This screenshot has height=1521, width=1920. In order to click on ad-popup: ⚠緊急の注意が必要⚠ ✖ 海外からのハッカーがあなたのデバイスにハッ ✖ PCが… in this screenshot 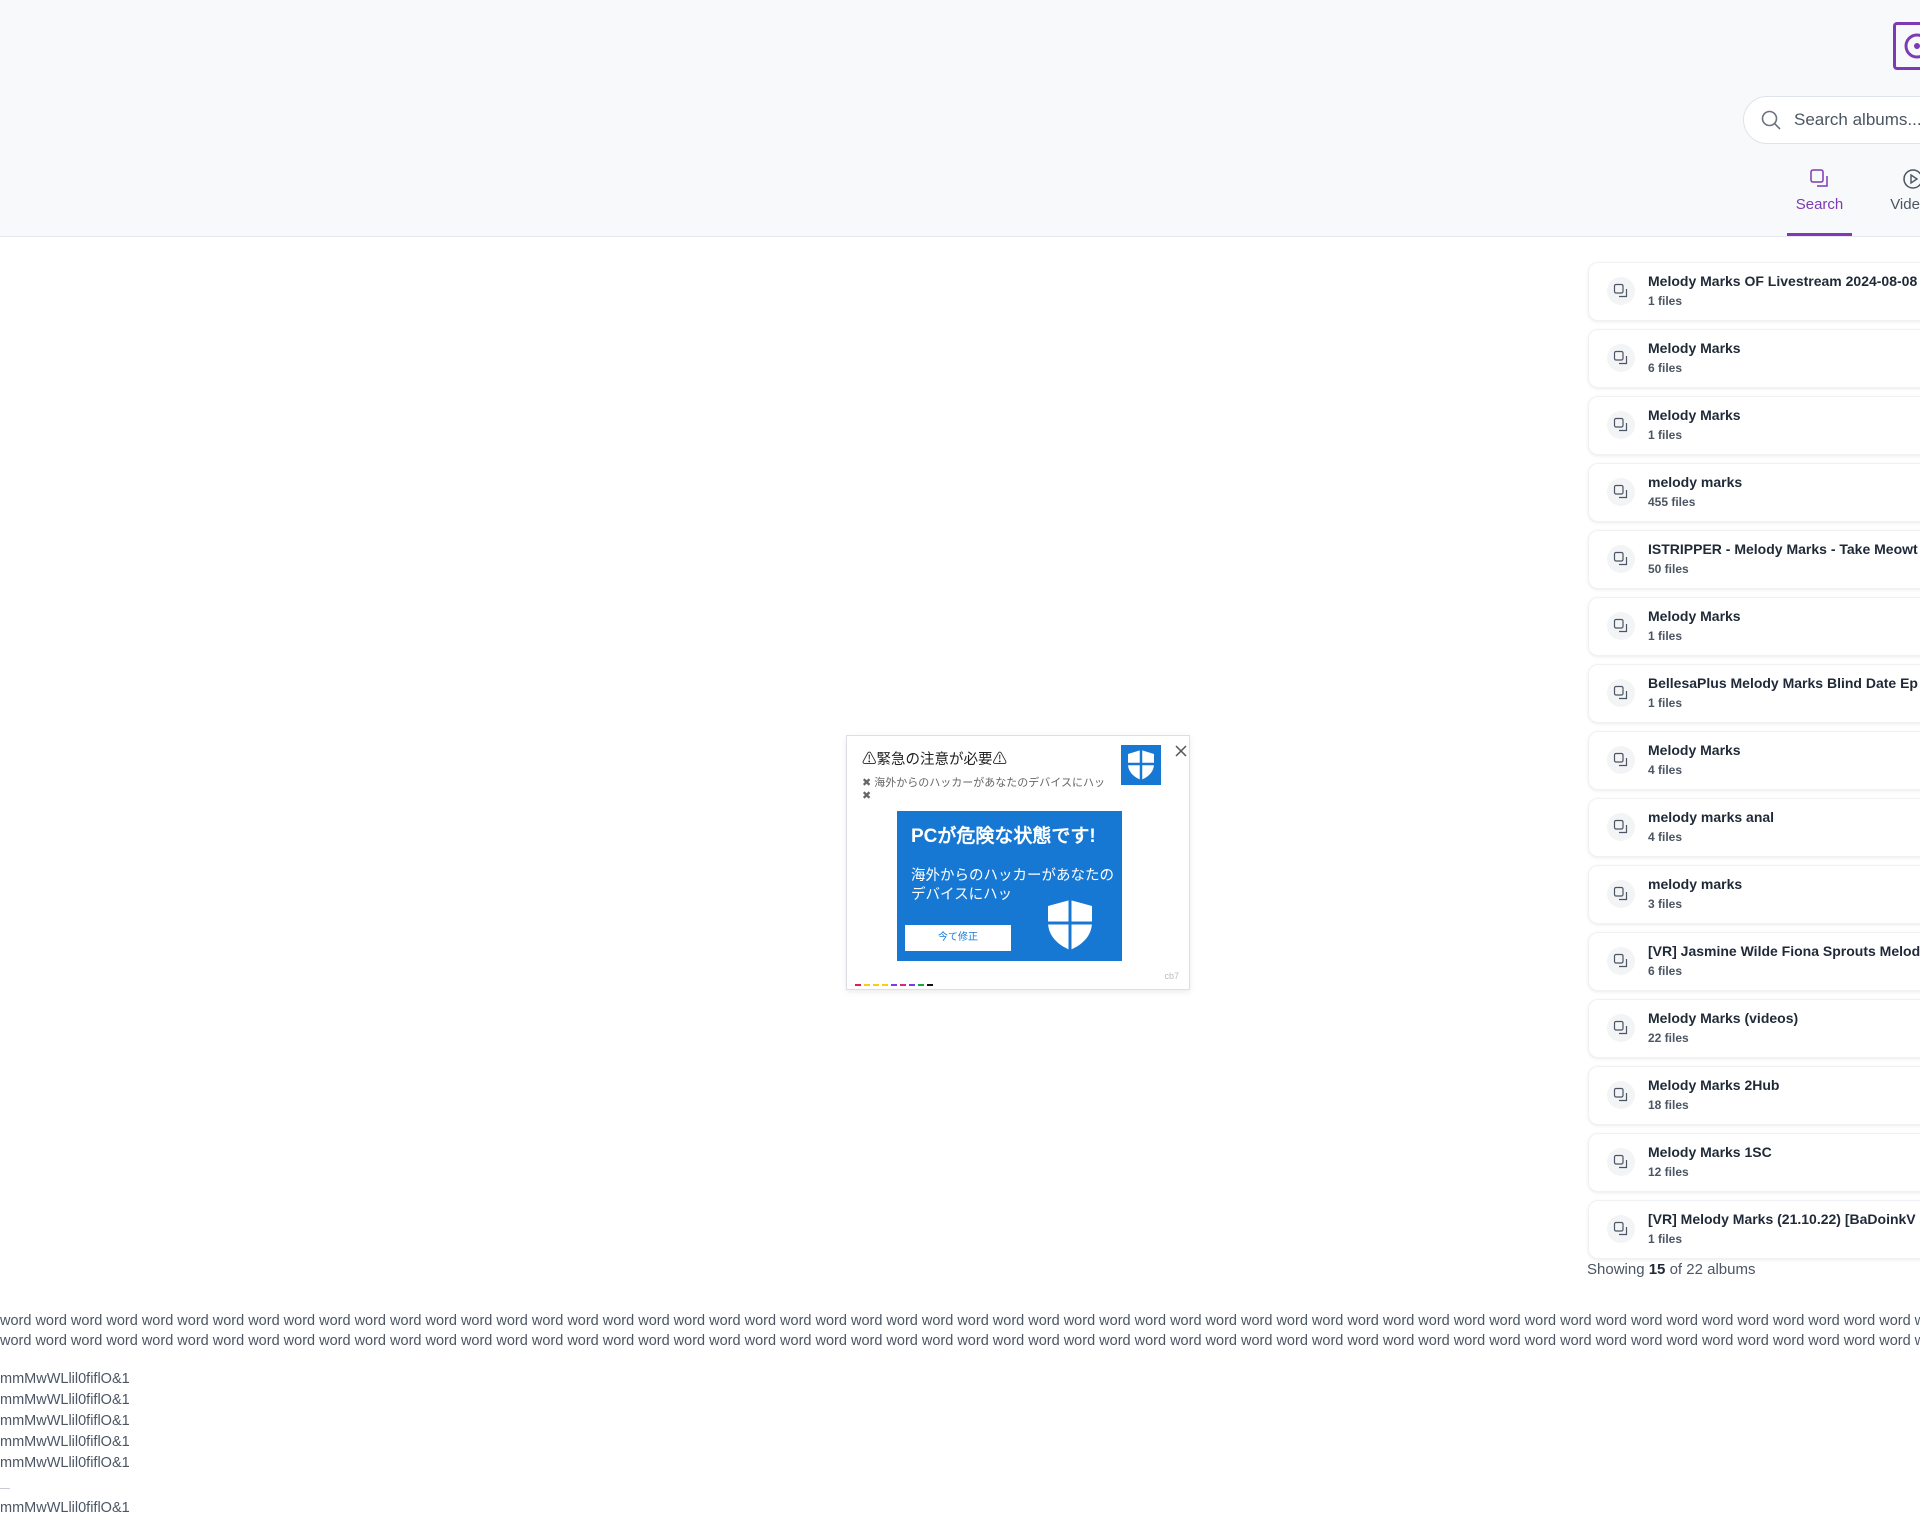, I will do `click(1018, 862)`.